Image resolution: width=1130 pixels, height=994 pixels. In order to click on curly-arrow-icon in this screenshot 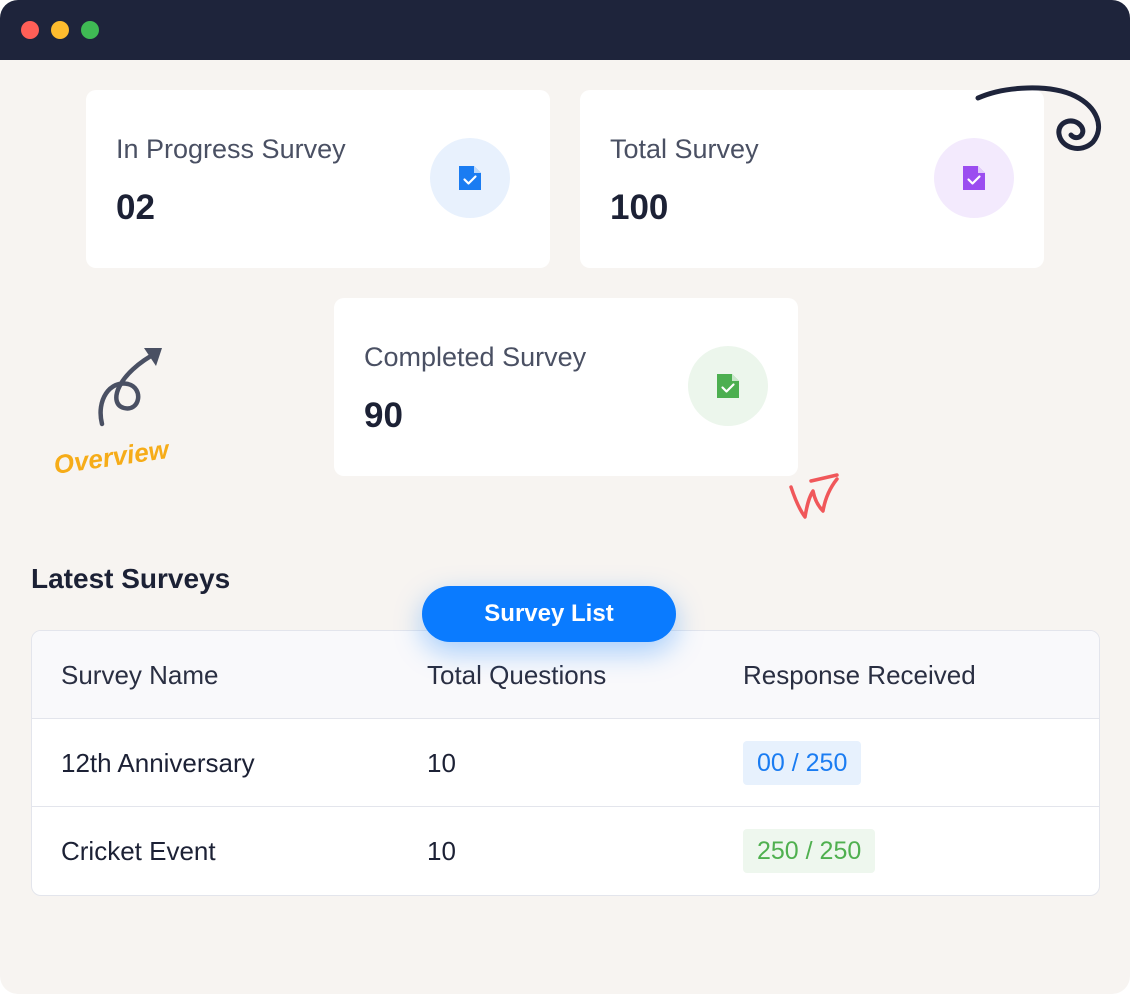, I will do `click(130, 387)`.